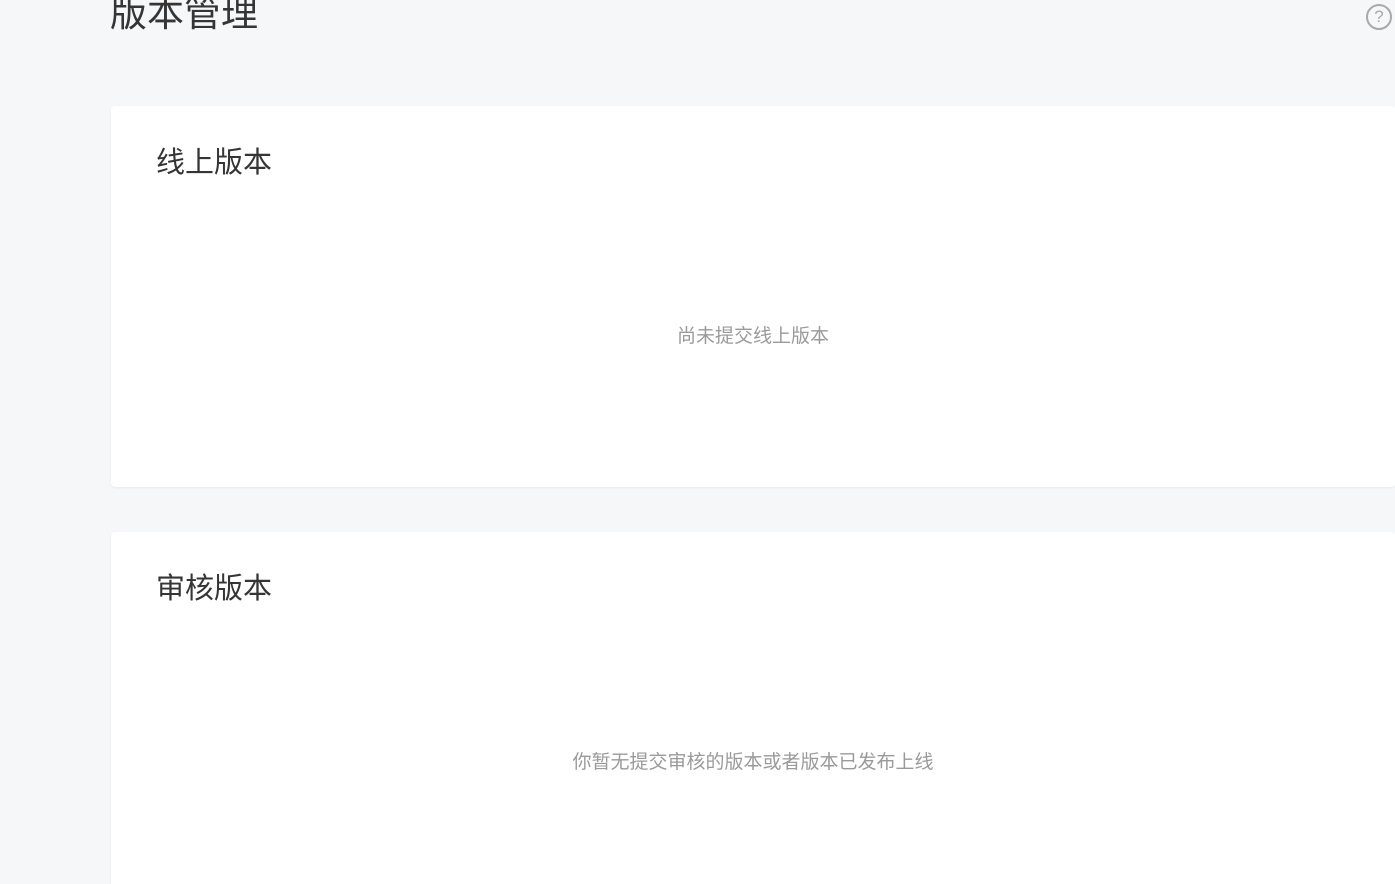 The image size is (1395, 884). I want to click on online-version-title: 线上版本, so click(214, 162).